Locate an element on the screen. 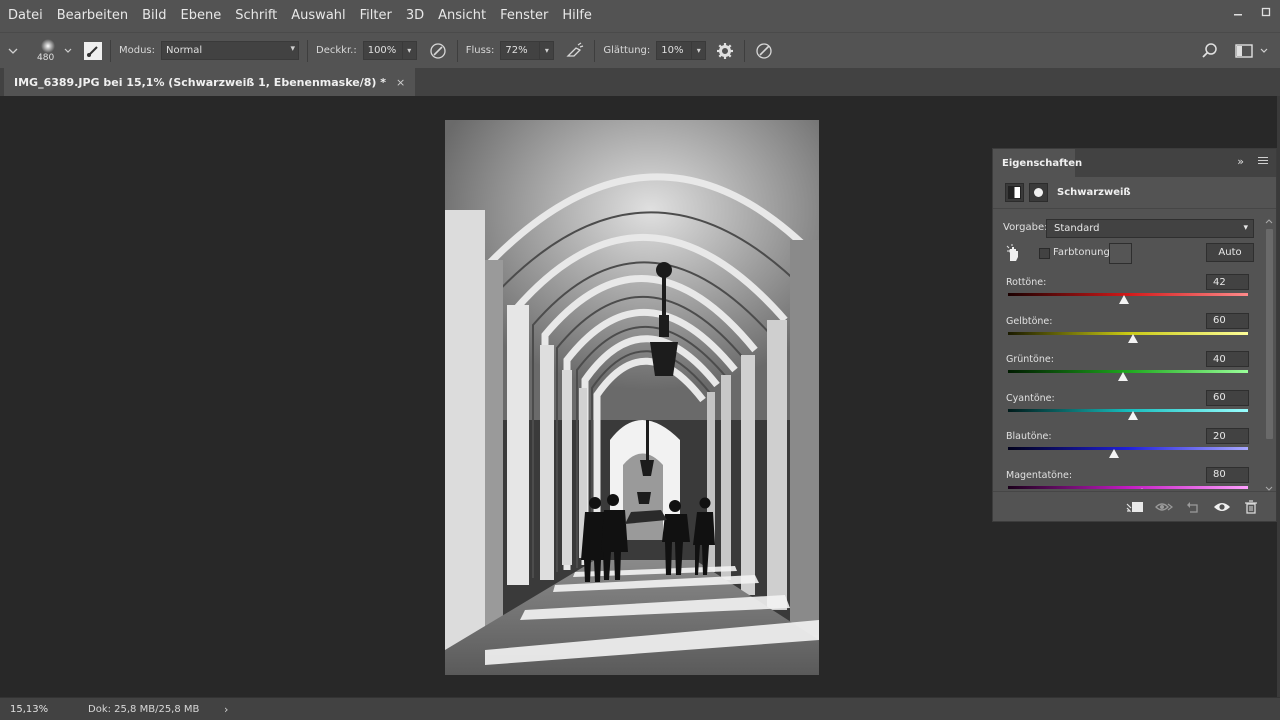 Image resolution: width=1280 pixels, height=720 pixels. tint-color-swatch is located at coordinates (1120, 253).